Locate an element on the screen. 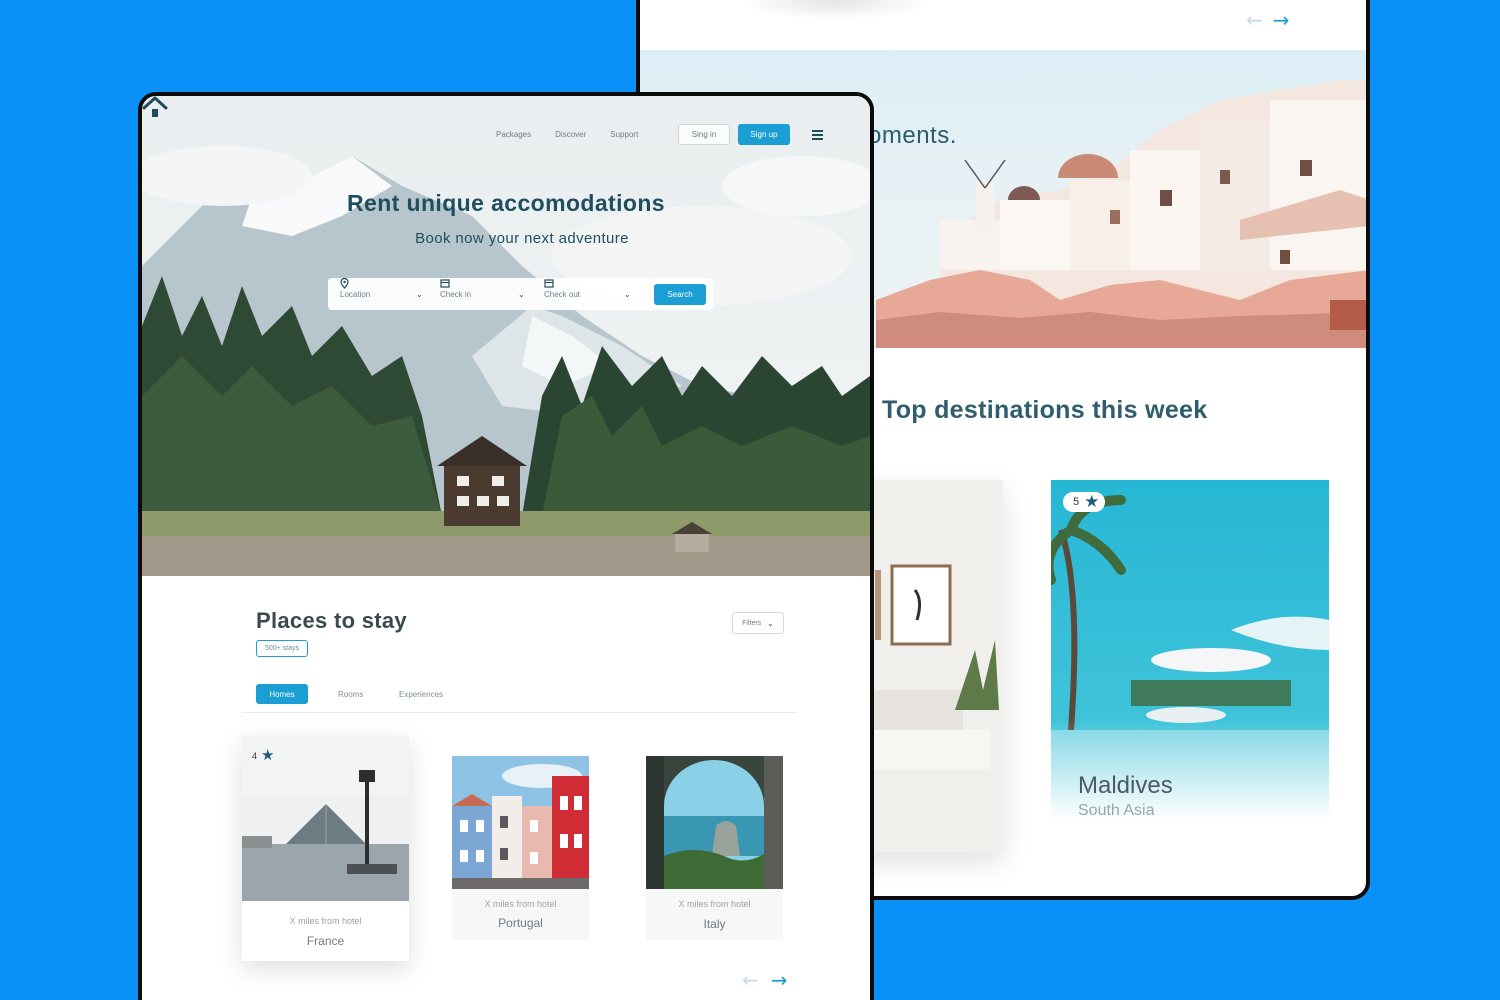  maldives-photo is located at coordinates (1190, 650).